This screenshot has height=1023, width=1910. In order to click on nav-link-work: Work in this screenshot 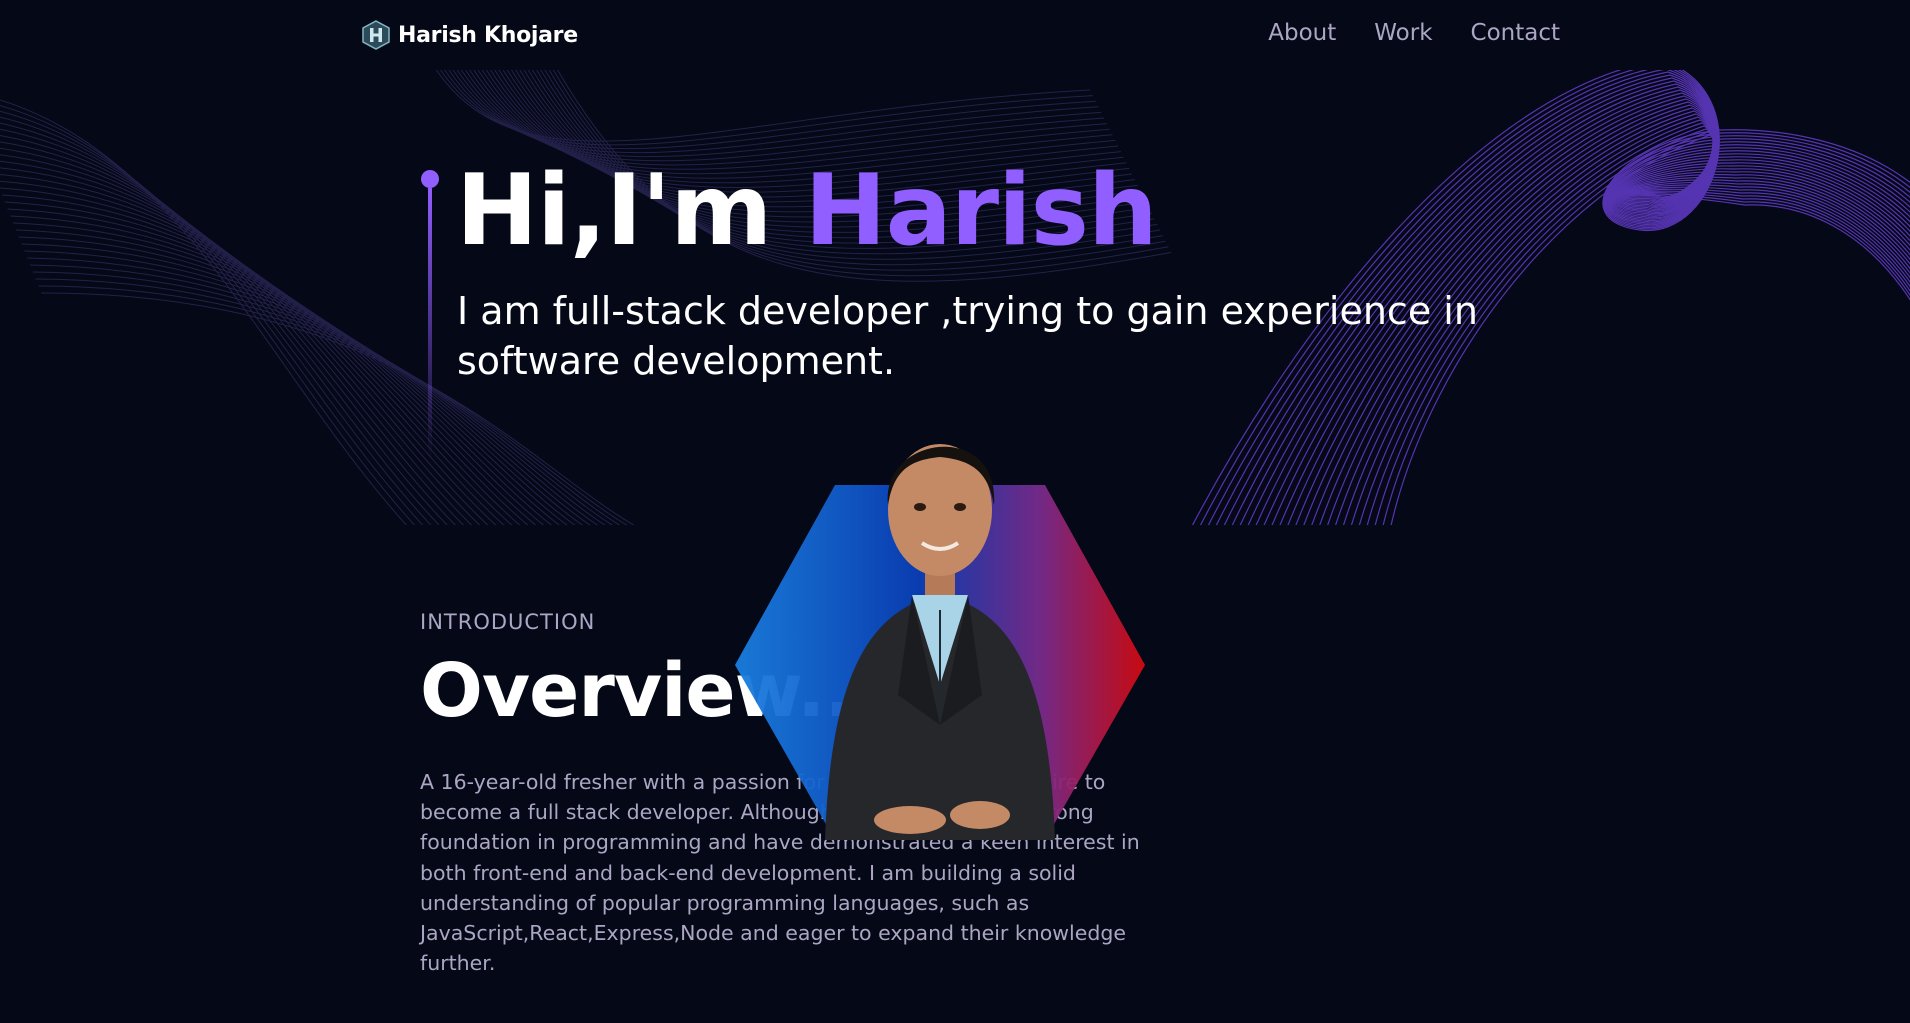, I will do `click(1403, 33)`.